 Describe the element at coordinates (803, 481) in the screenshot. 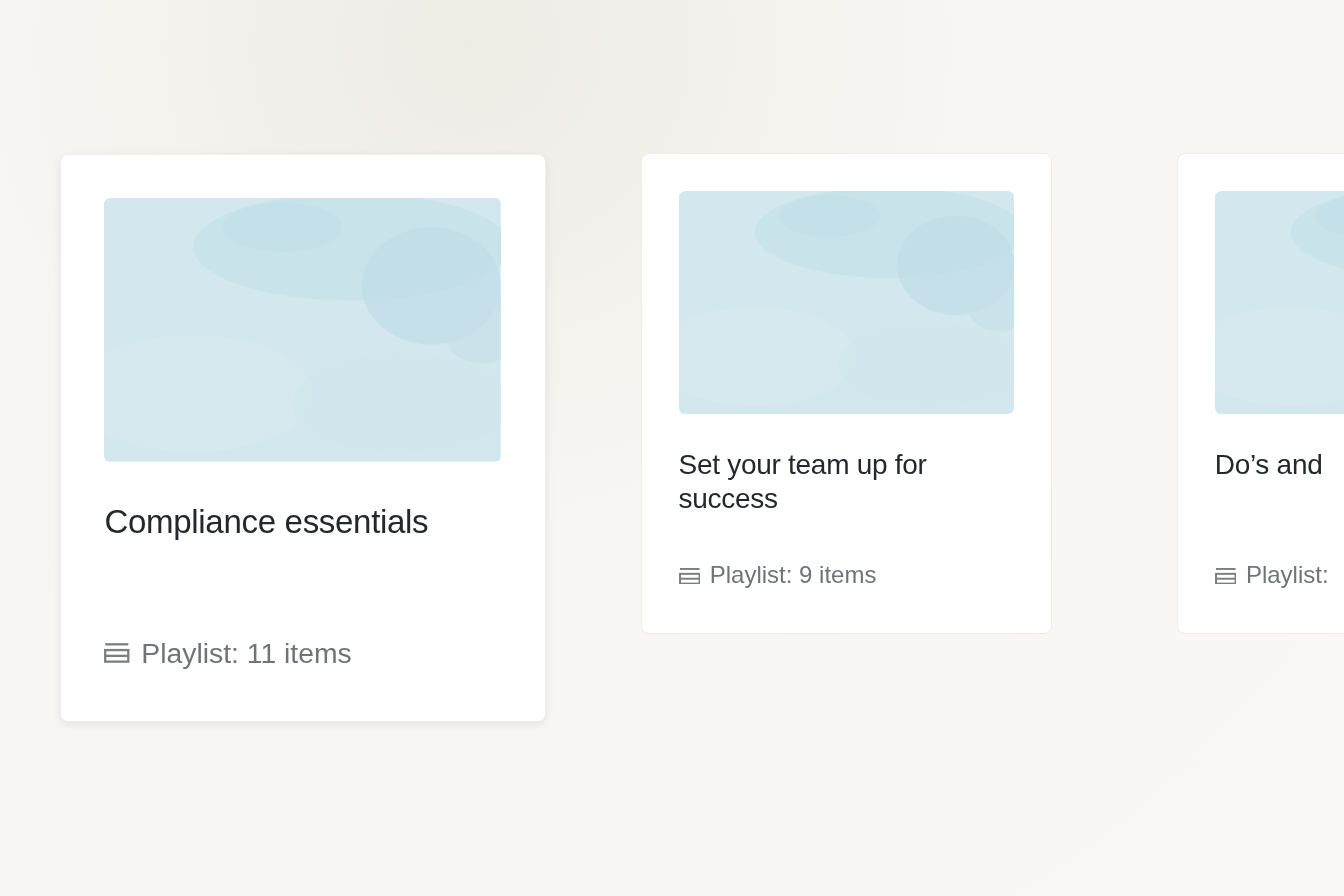

I see `card-title: Set your team up for success` at that location.